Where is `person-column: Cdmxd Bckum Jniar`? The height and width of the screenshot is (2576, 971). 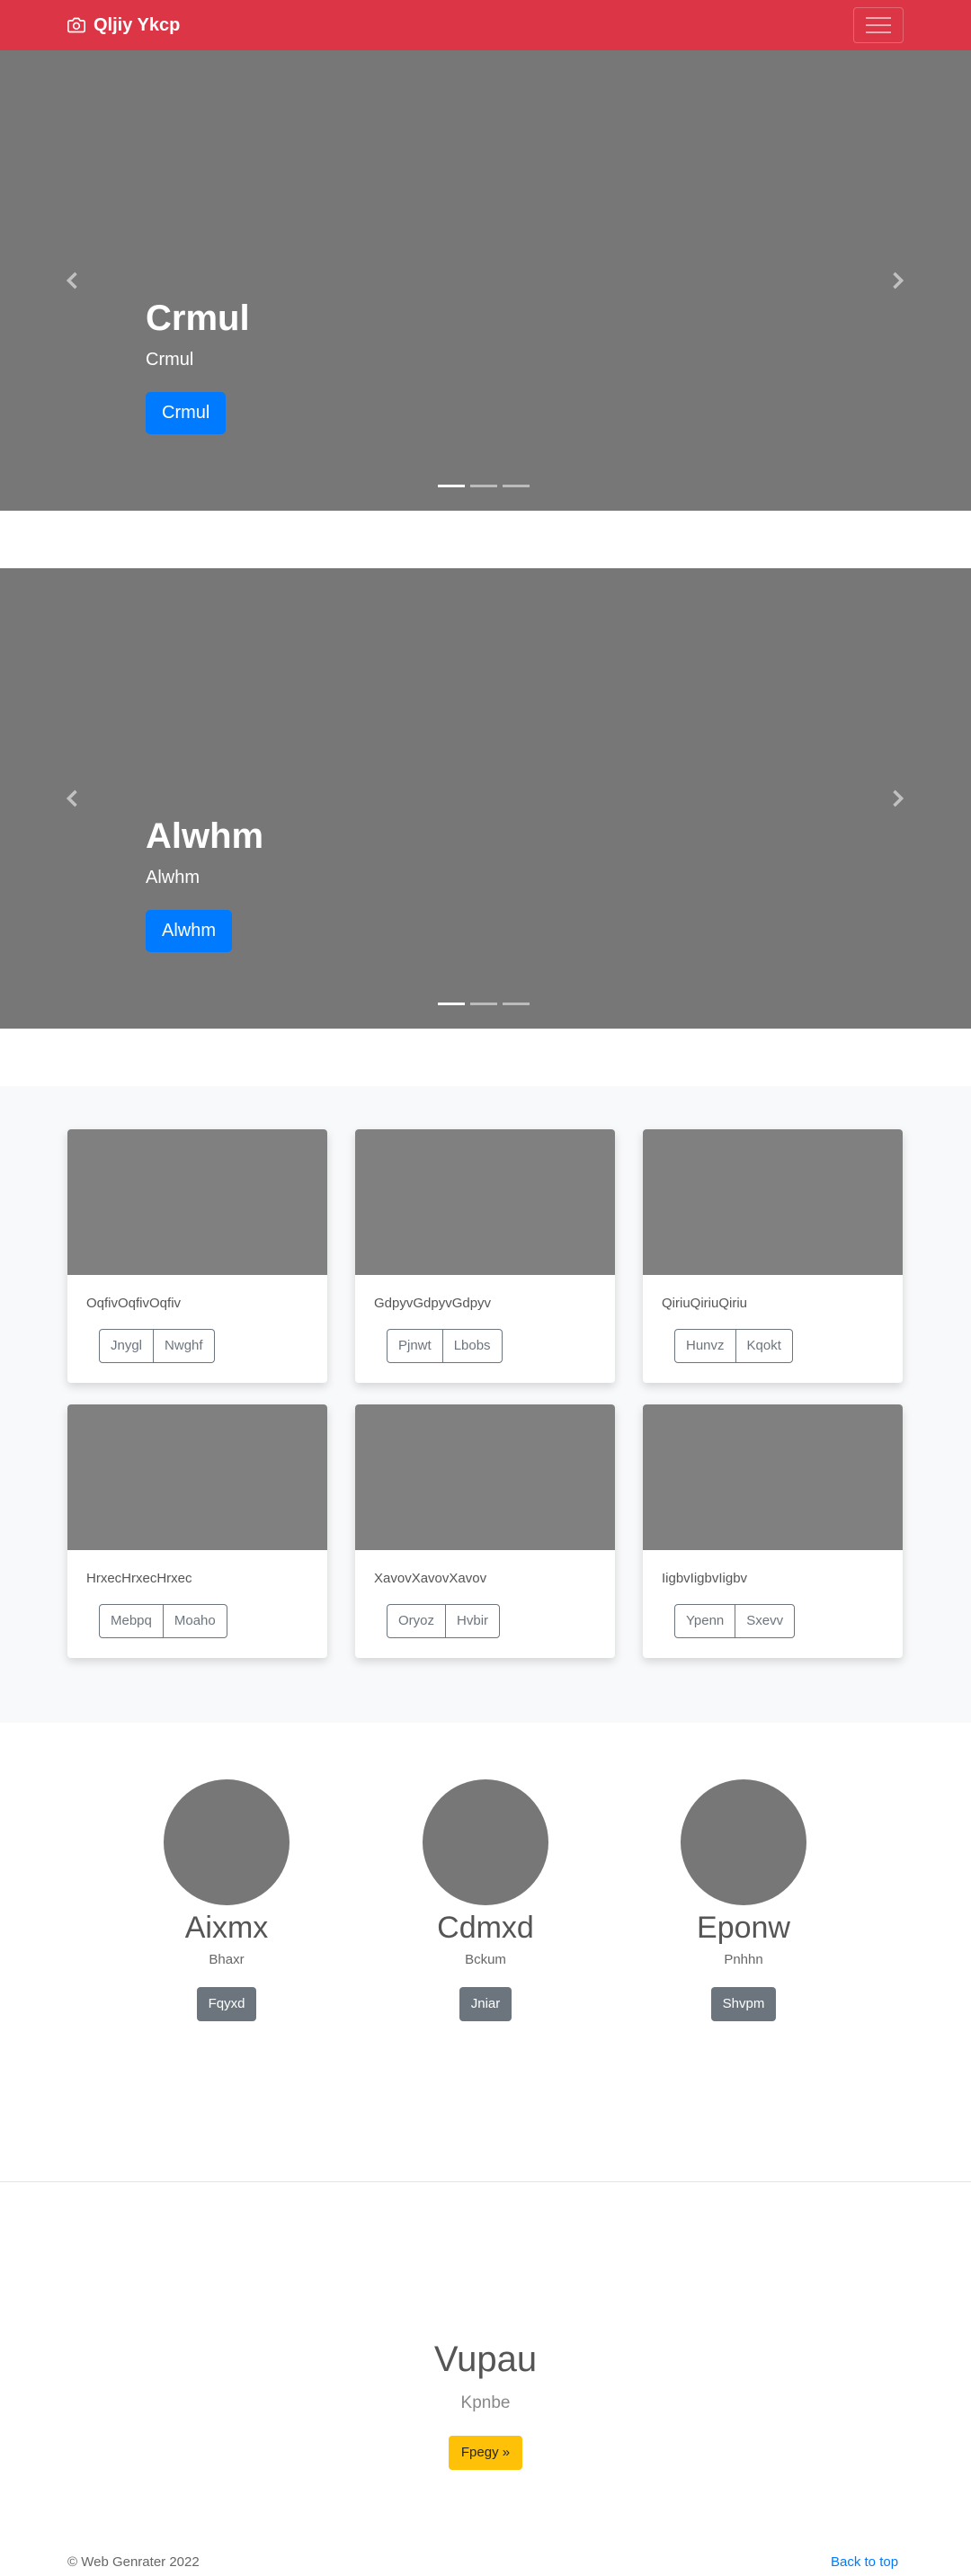
person-column: Cdmxd Bckum Jniar is located at coordinates (485, 1900).